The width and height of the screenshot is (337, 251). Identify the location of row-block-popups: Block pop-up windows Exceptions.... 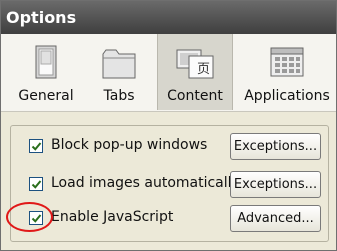
(170, 147).